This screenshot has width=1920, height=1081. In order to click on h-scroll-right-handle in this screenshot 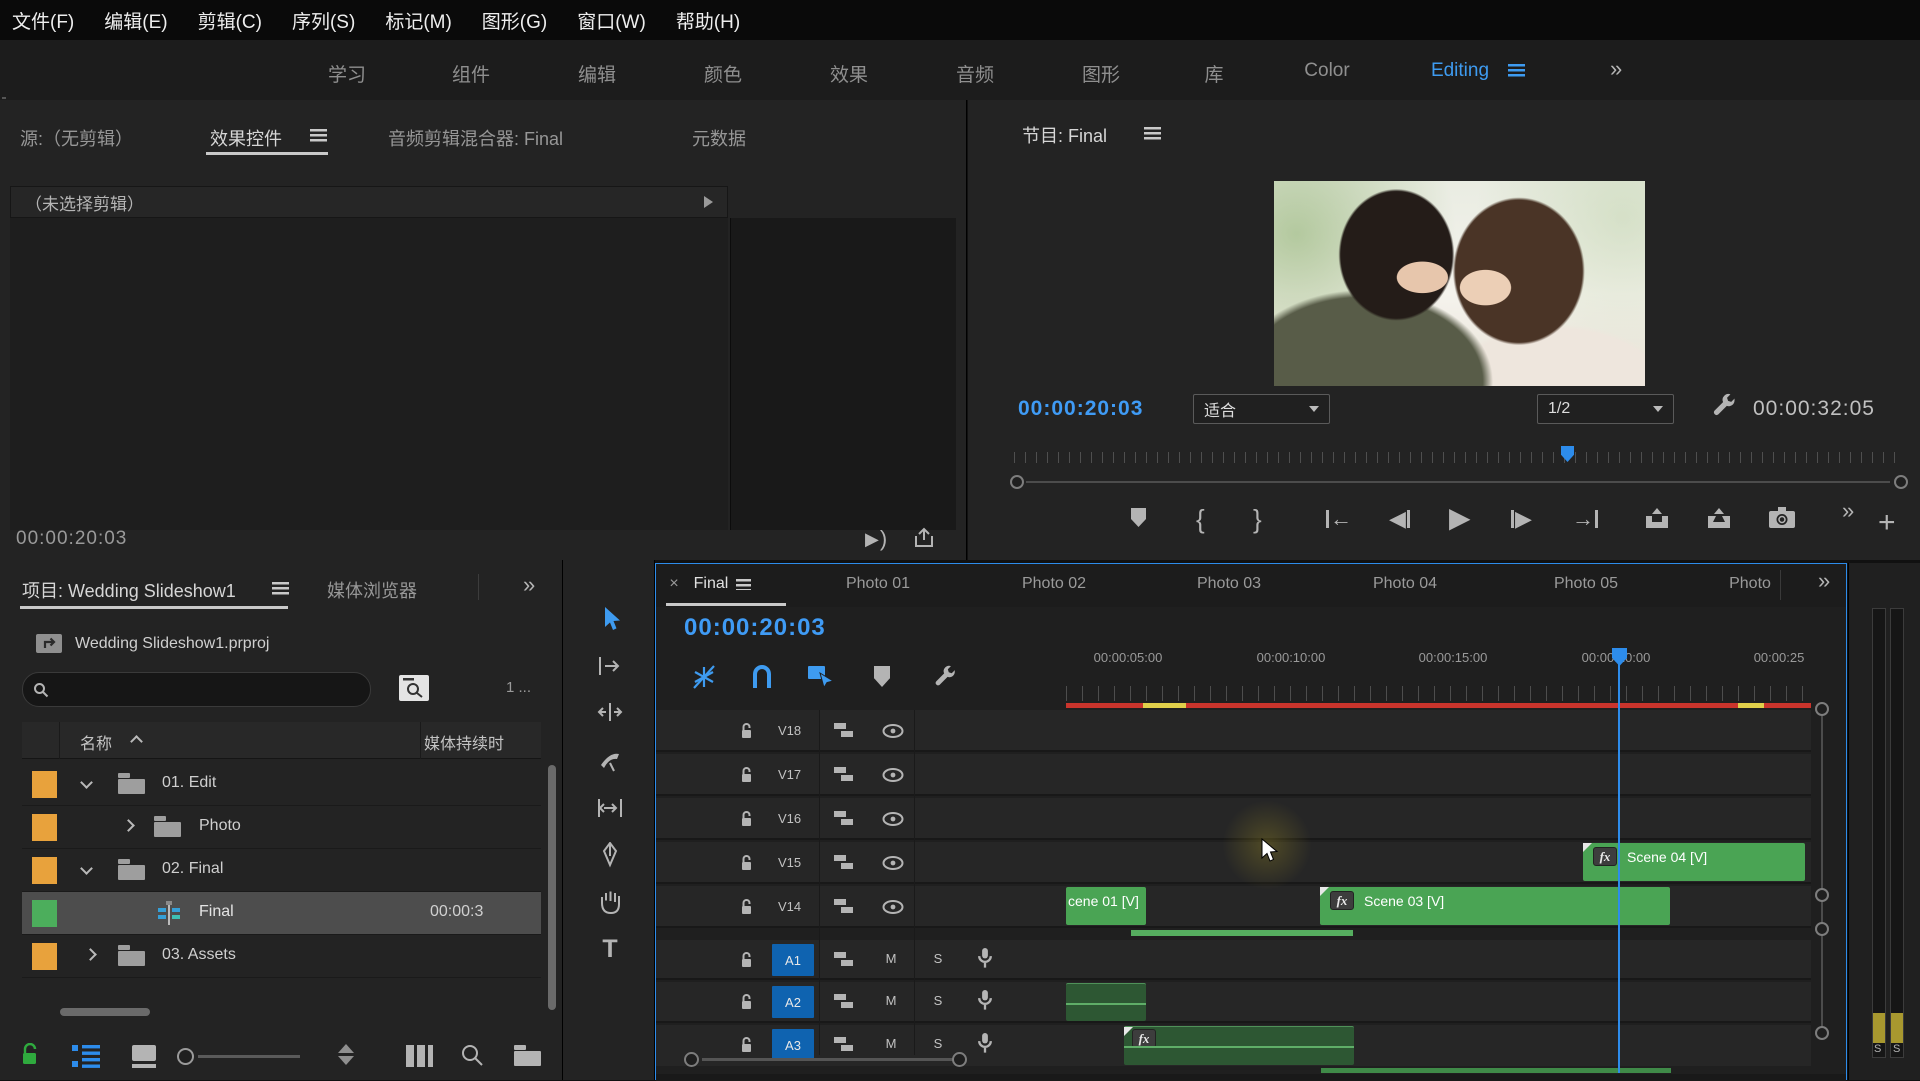, I will do `click(959, 1059)`.